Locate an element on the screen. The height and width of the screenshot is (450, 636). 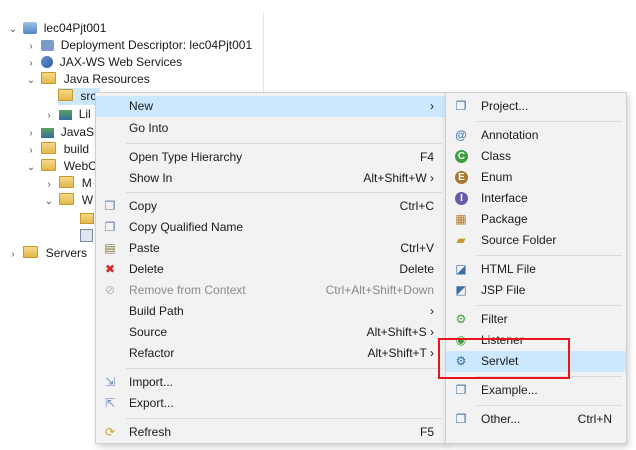
menu-item-refresh: ⟳ Refresh F5 is located at coordinates (271, 432).